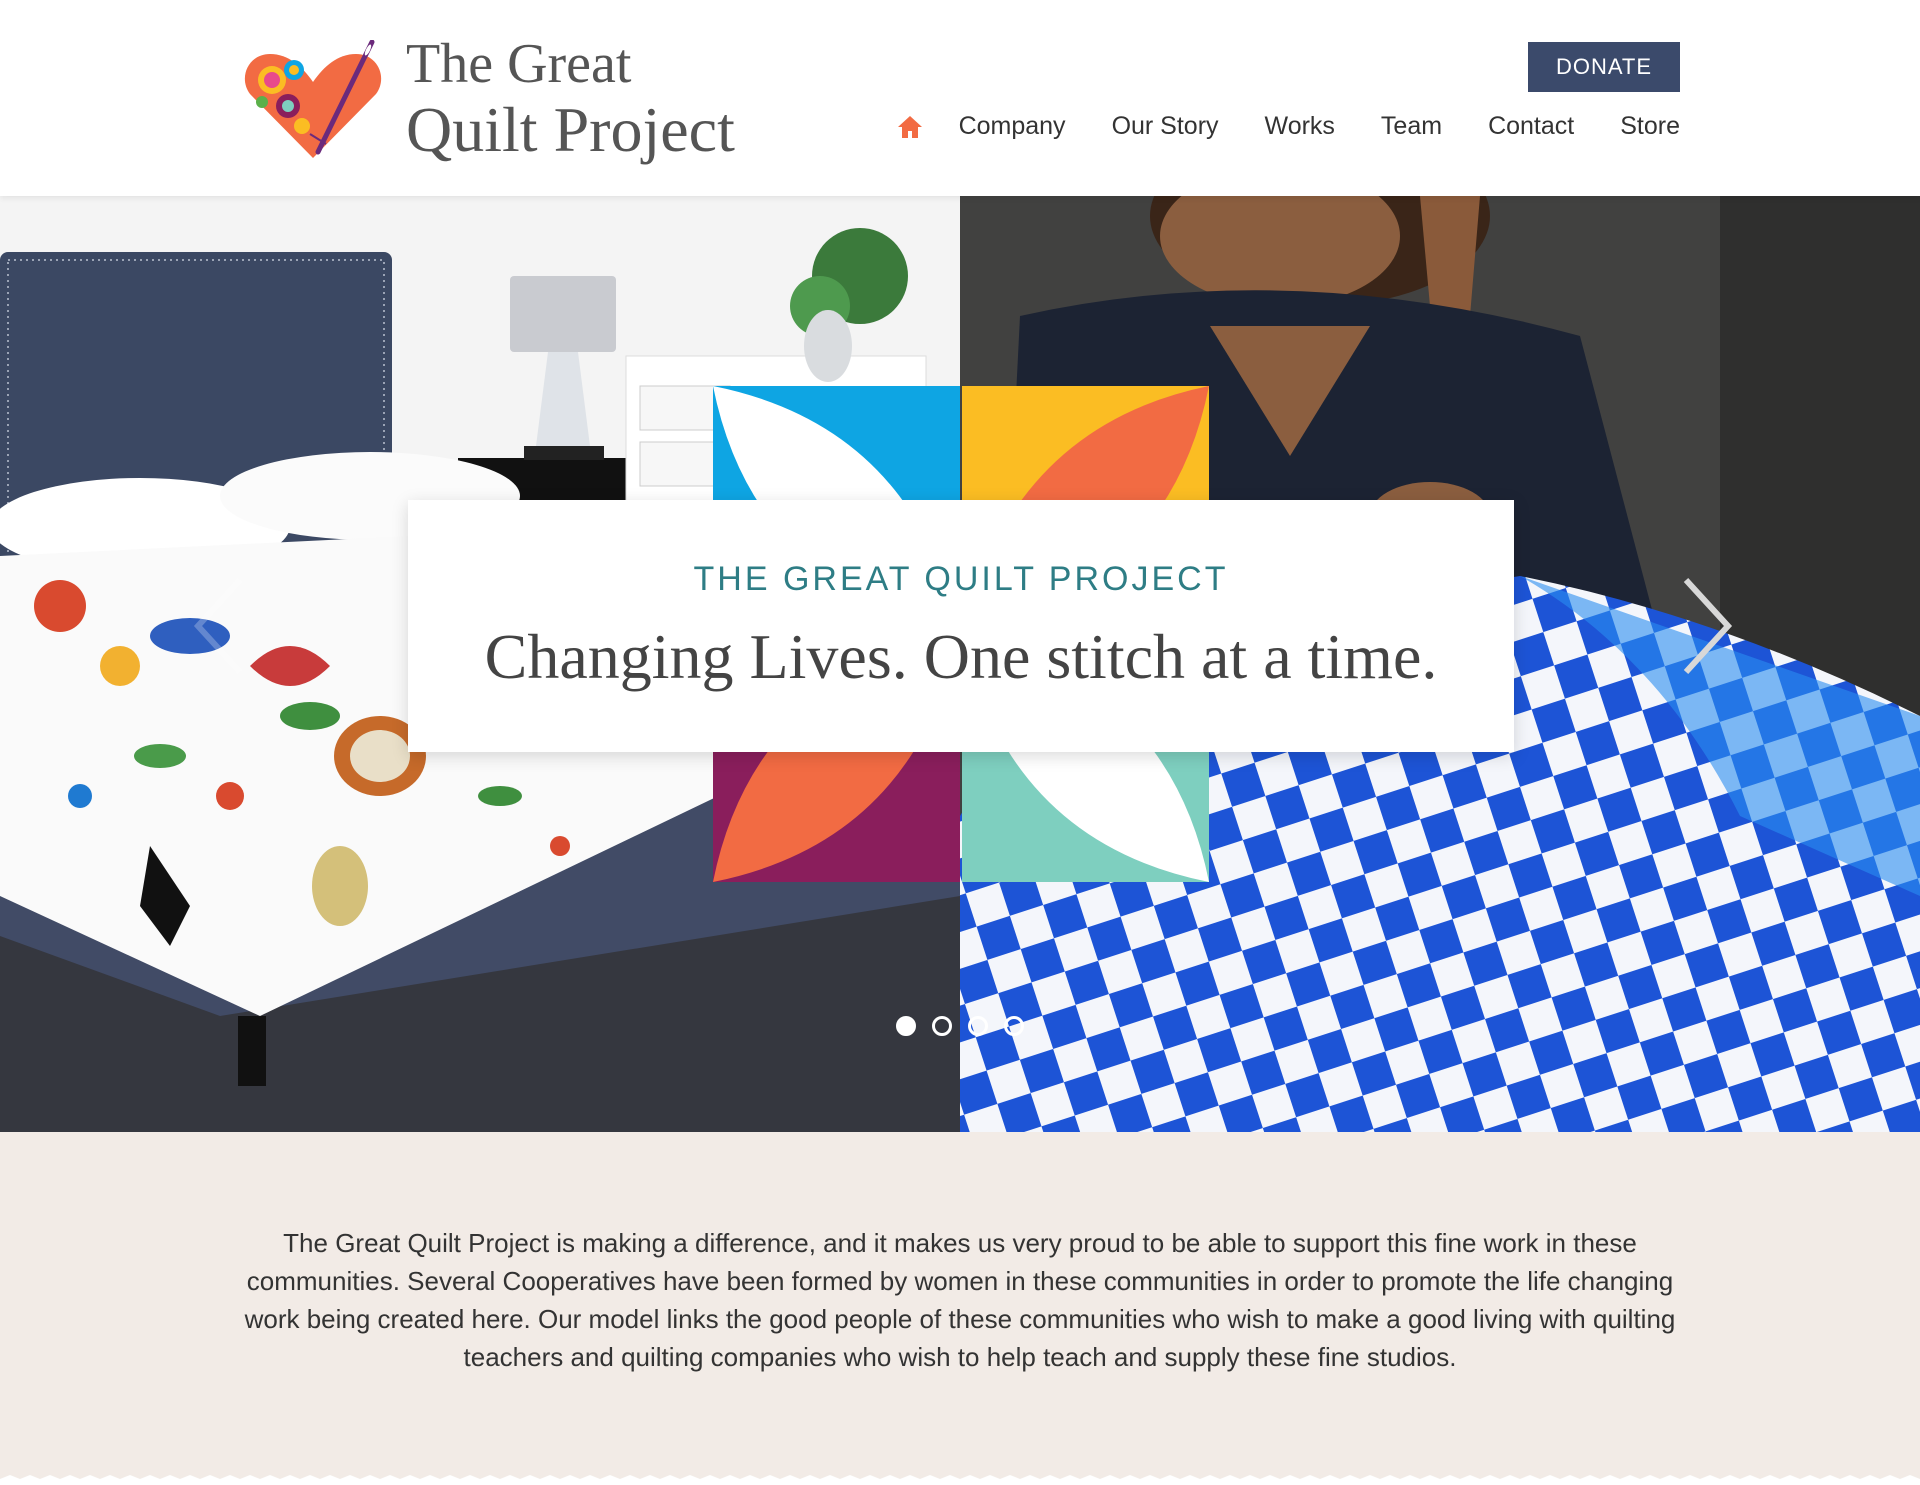 The height and width of the screenshot is (1485, 1920). What do you see at coordinates (519, 64) in the screenshot?
I see `logo-text-line1: The Great` at bounding box center [519, 64].